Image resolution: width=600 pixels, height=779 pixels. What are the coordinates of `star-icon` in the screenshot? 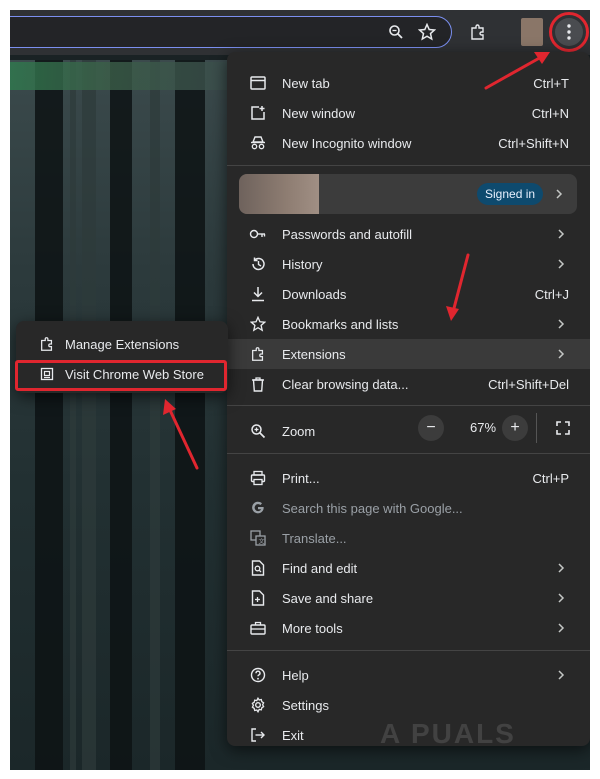 It's located at (258, 324).